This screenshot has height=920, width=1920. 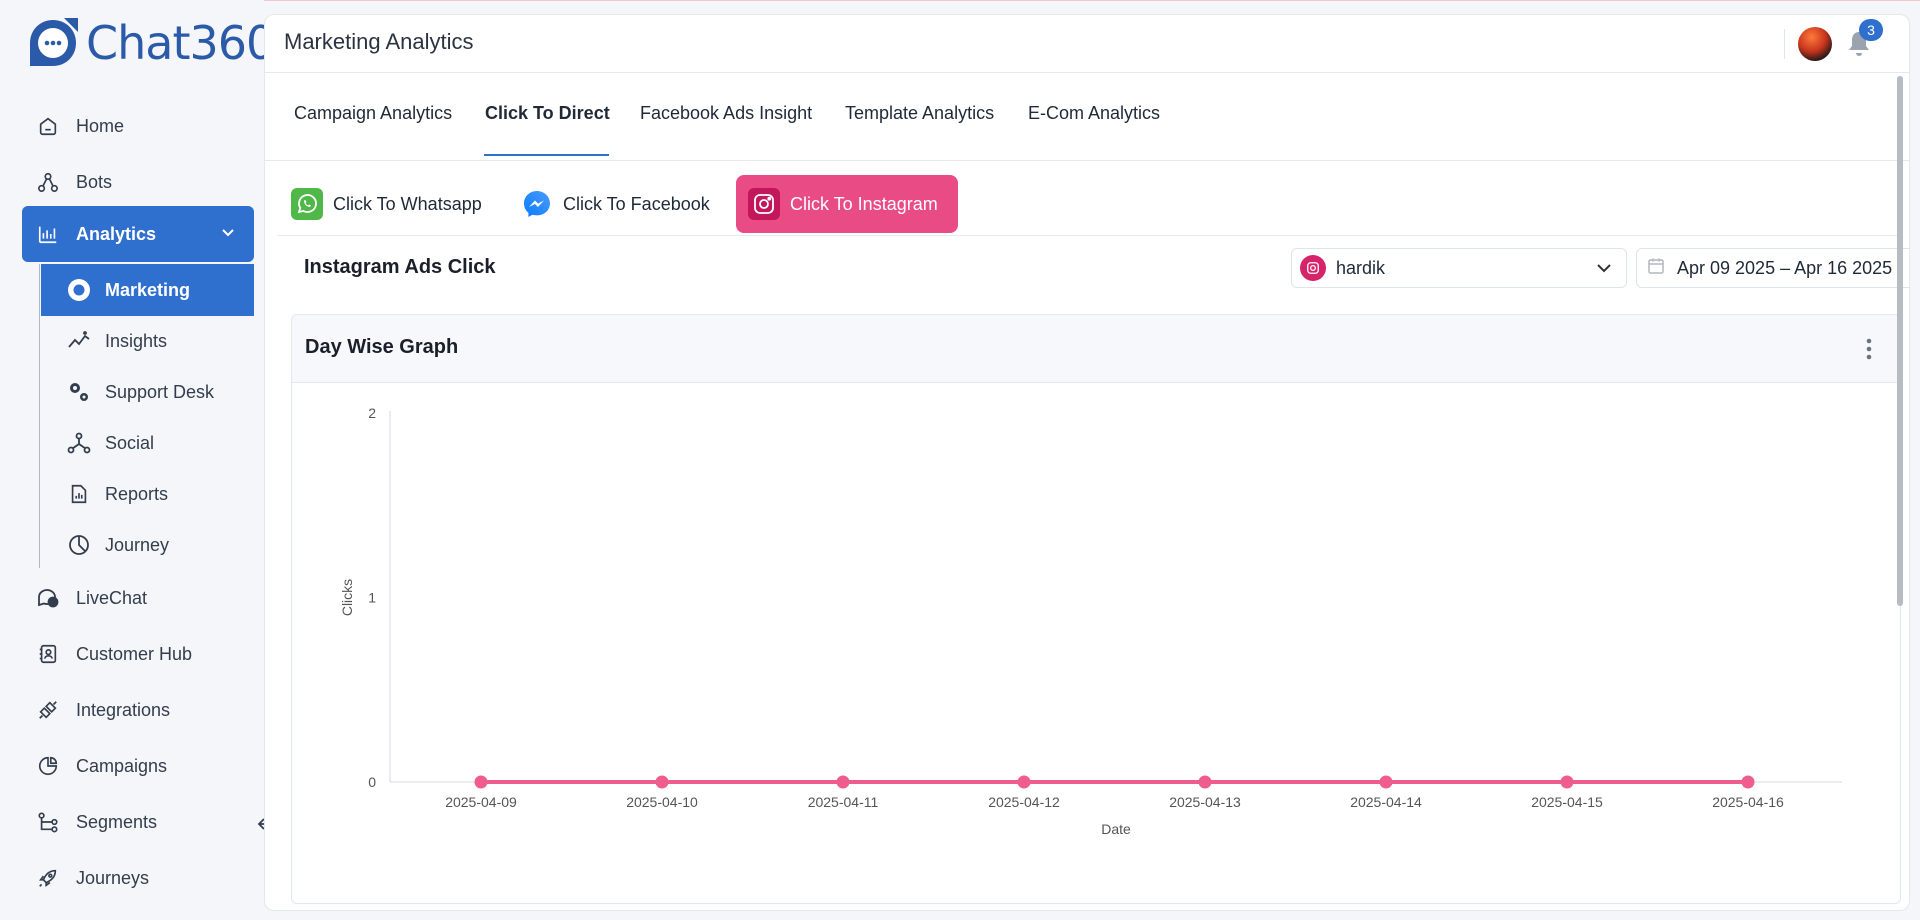 I want to click on social-icon, so click(x=79, y=443).